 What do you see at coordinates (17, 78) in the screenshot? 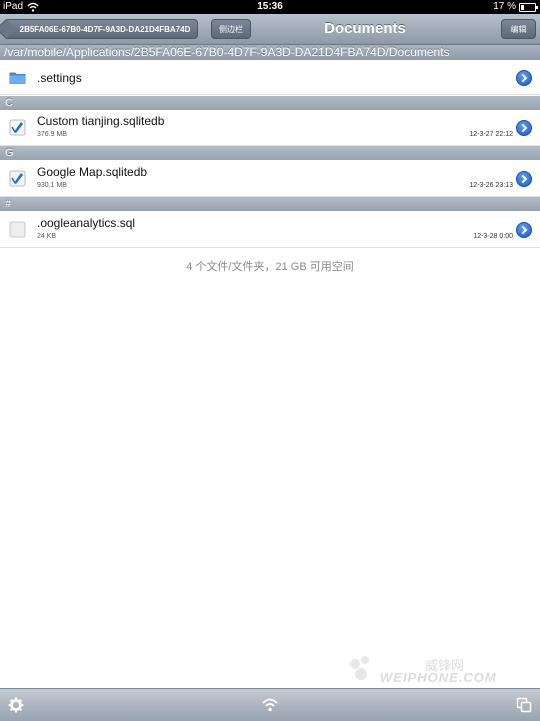
I see `folder-icon` at bounding box center [17, 78].